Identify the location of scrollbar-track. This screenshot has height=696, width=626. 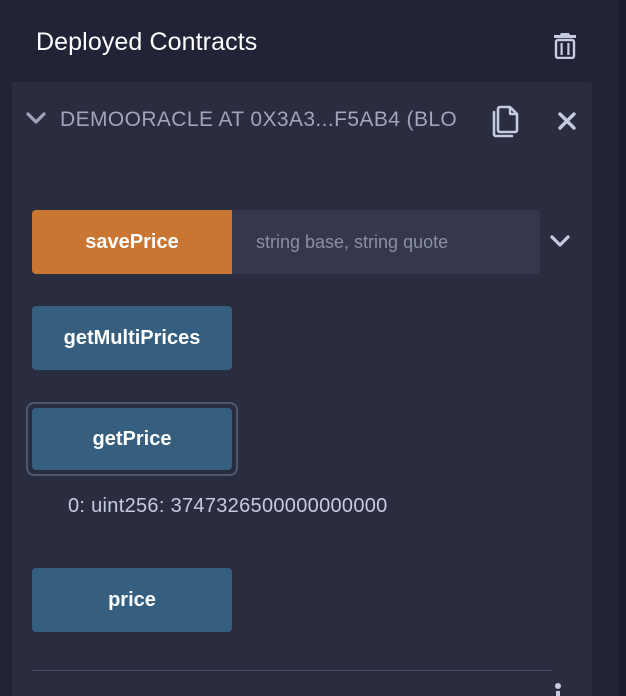
(622, 348).